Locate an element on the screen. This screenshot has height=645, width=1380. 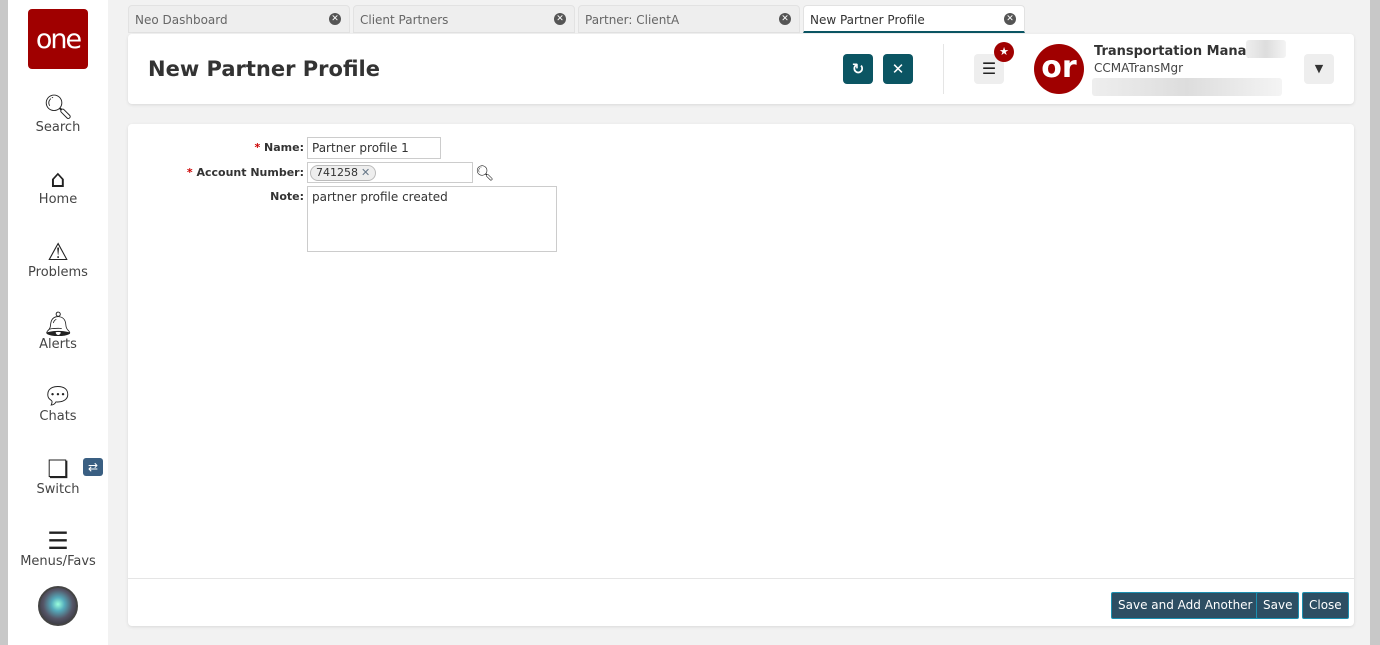
account-chip: 741258 ✕ is located at coordinates (343, 173).